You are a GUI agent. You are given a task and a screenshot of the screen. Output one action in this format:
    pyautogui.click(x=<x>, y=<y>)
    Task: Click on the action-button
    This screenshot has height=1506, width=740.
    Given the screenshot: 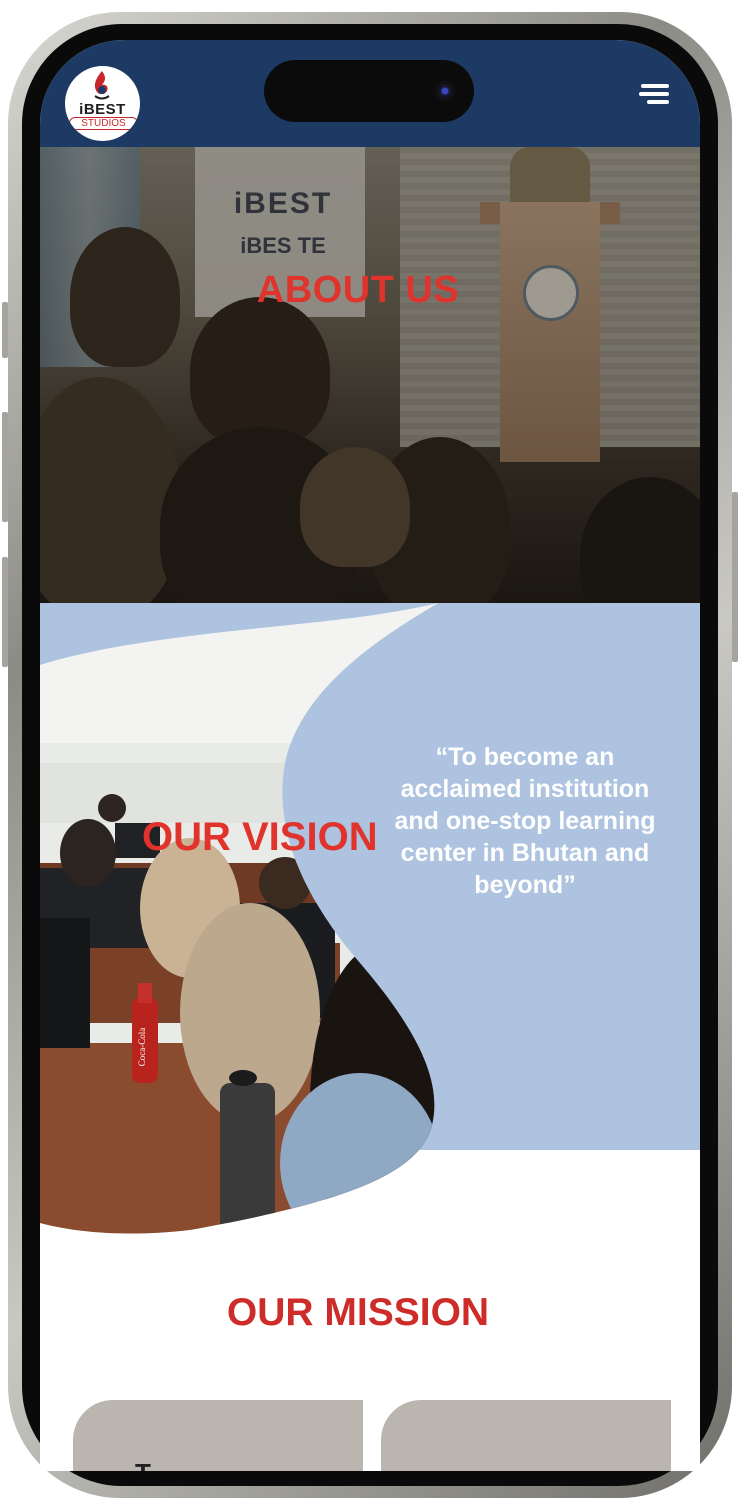 What is the action you would take?
    pyautogui.click(x=5, y=330)
    